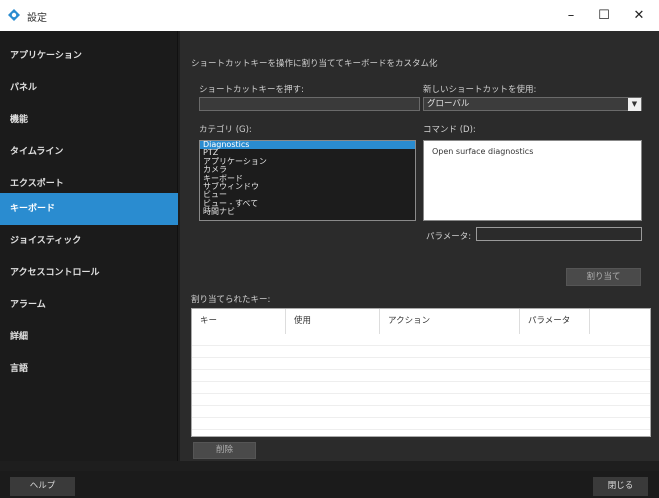 The image size is (659, 498). I want to click on maximize-button: ☐, so click(604, 15).